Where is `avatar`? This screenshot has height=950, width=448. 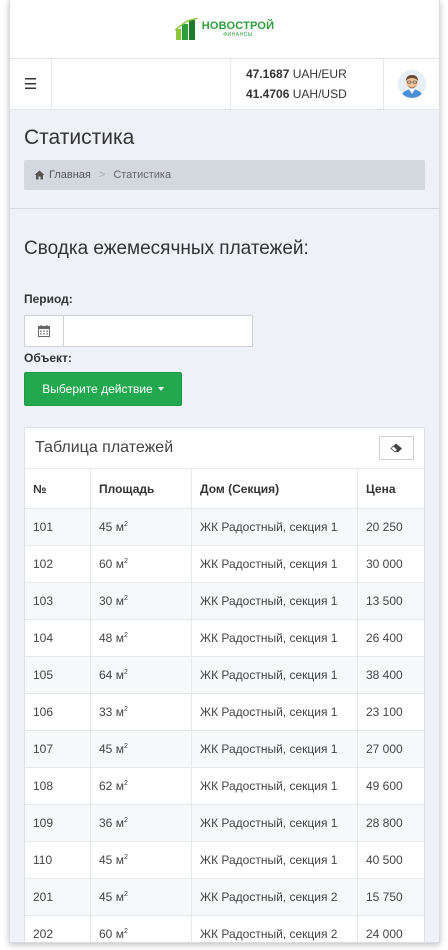 avatar is located at coordinates (411, 84).